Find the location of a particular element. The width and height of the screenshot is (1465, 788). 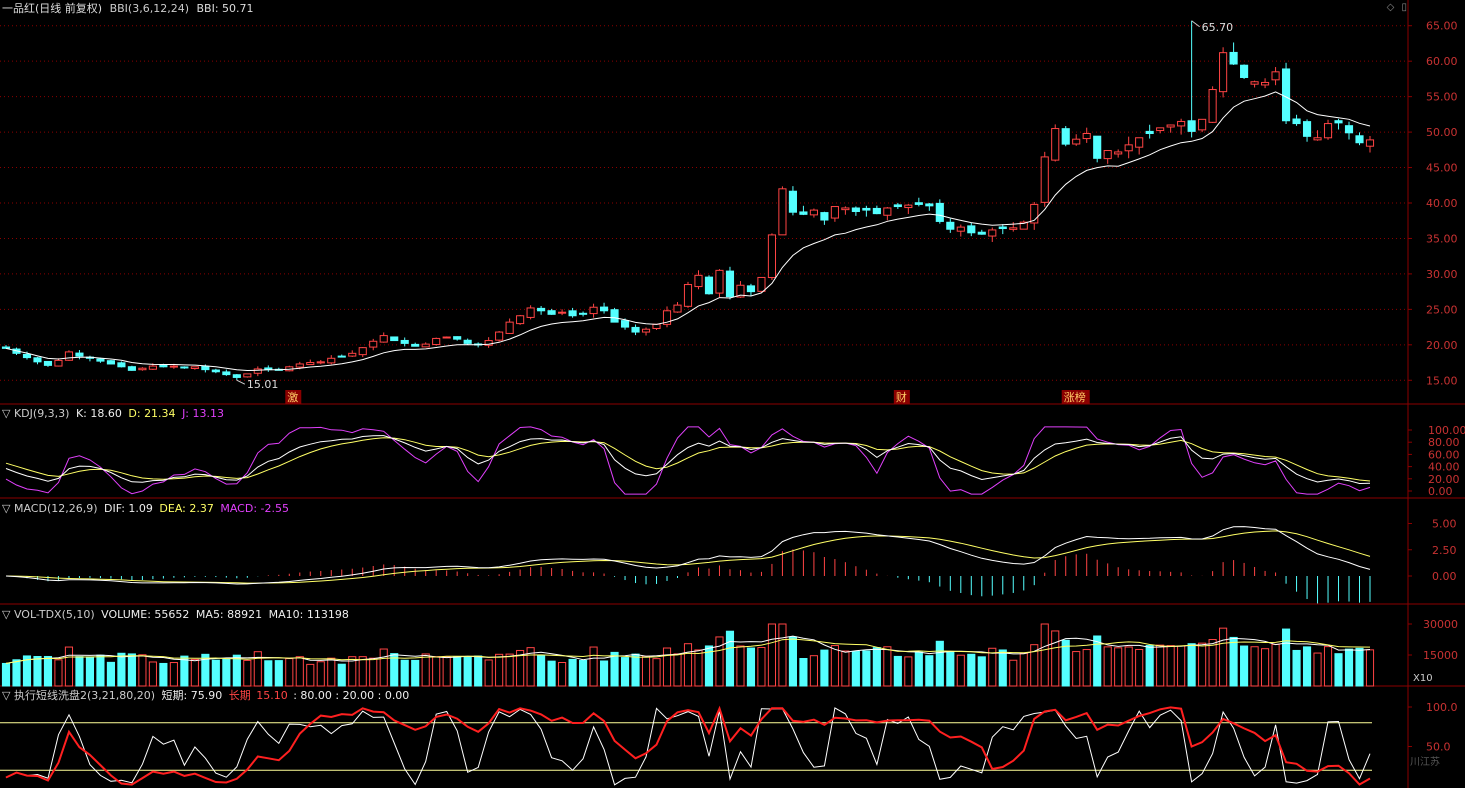

diamond-icon: ◇ is located at coordinates (1391, 7).